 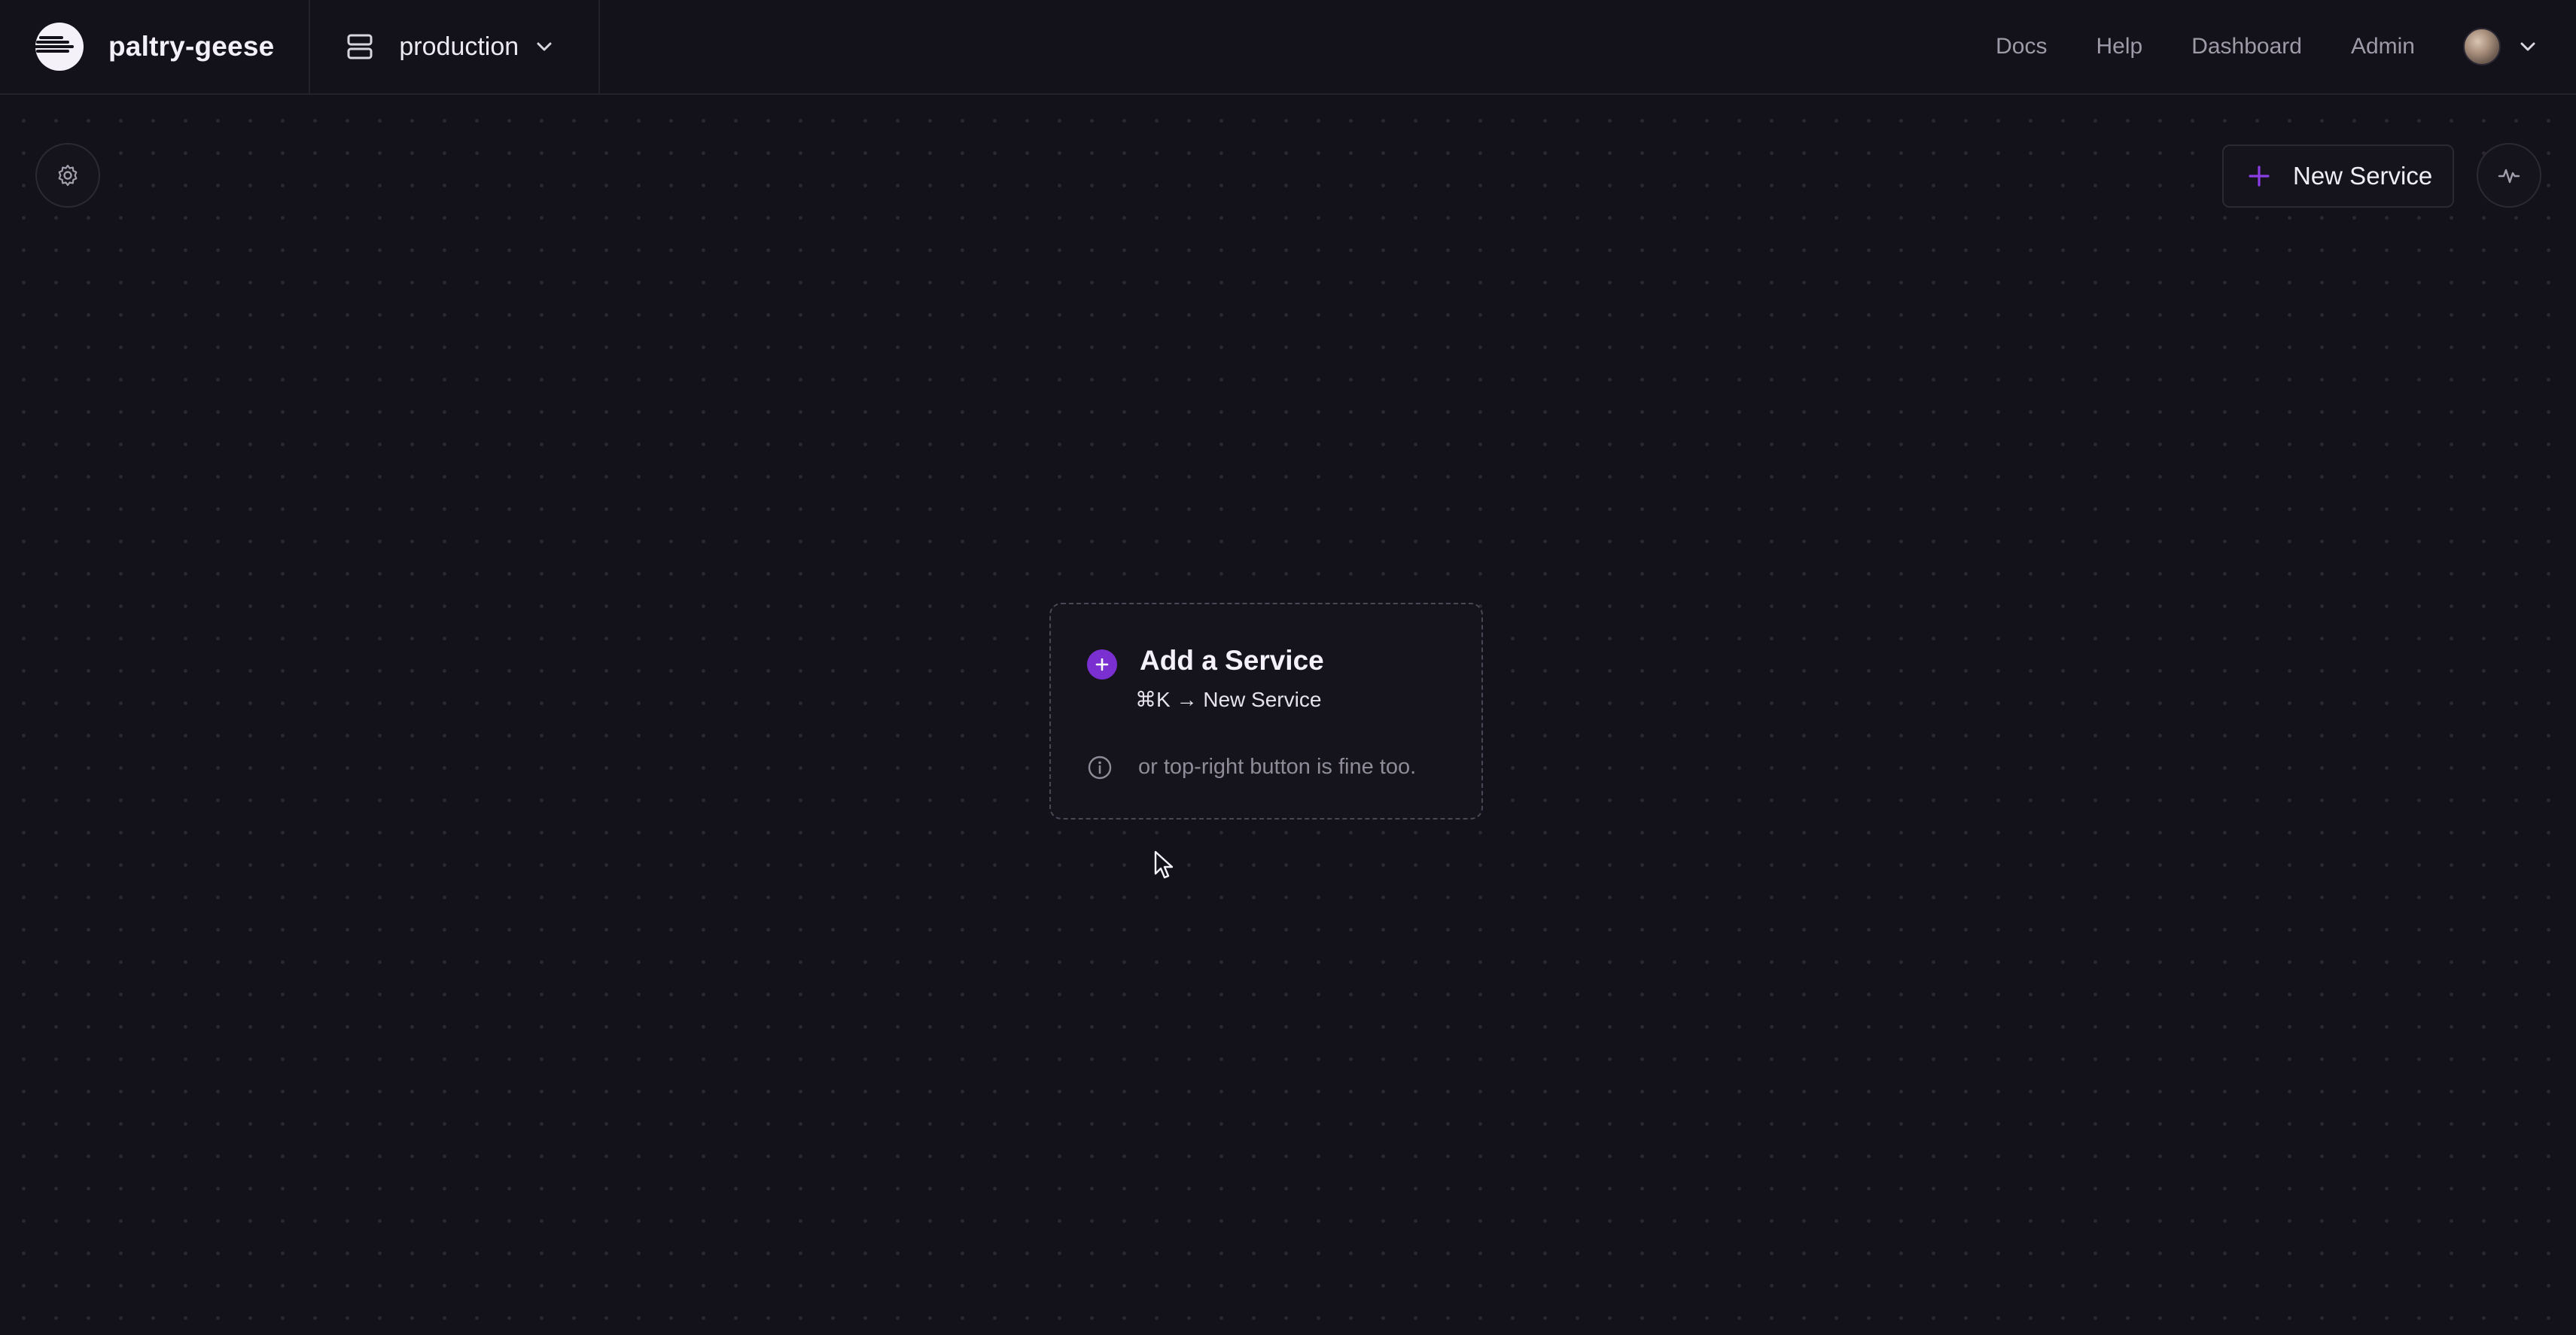 I want to click on gear-icon, so click(x=68, y=175).